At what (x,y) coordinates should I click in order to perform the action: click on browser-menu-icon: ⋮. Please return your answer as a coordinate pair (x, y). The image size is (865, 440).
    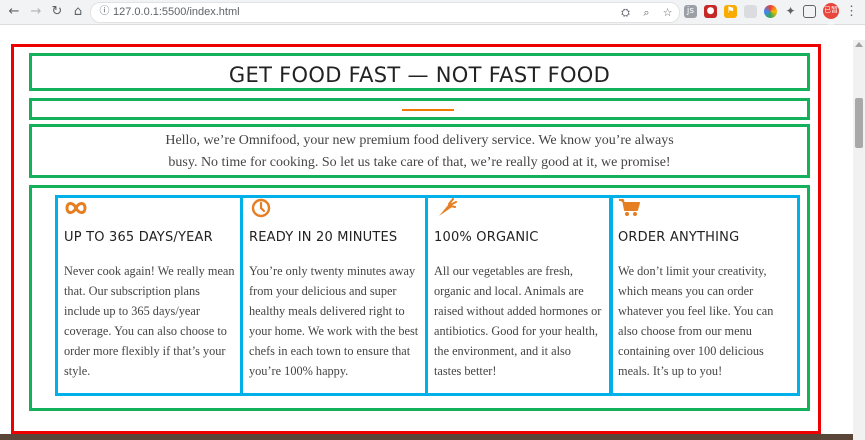
    Looking at the image, I should click on (851, 11).